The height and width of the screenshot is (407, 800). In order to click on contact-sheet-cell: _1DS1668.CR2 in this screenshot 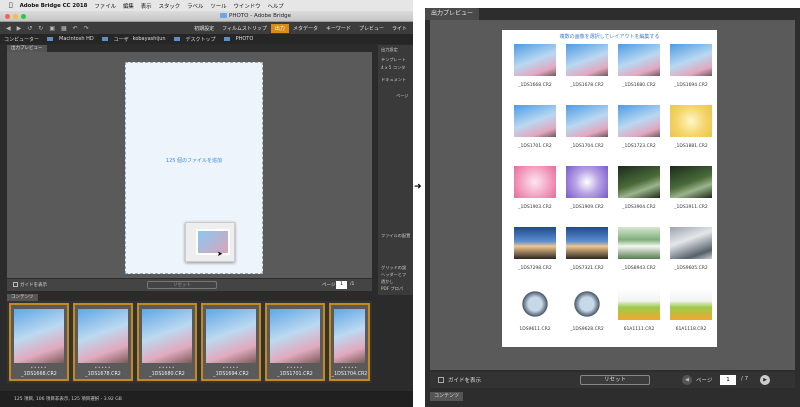, I will do `click(535, 75)`.